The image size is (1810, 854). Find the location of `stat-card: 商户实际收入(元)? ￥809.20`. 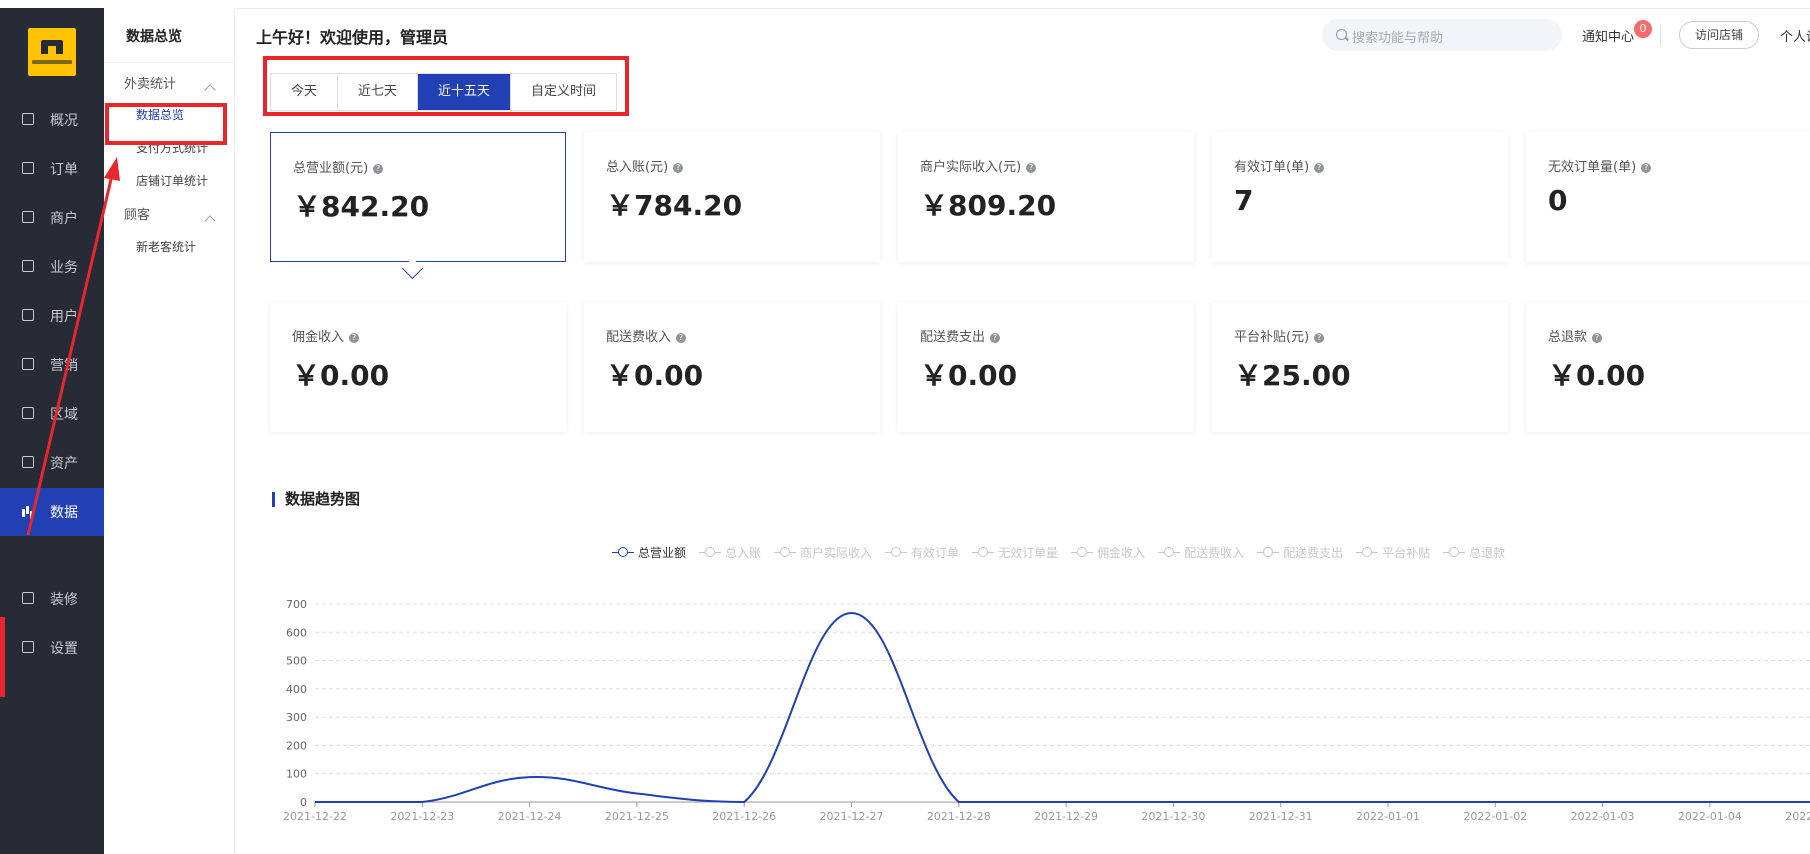

stat-card: 商户实际收入(元)? ￥809.20 is located at coordinates (1046, 197).